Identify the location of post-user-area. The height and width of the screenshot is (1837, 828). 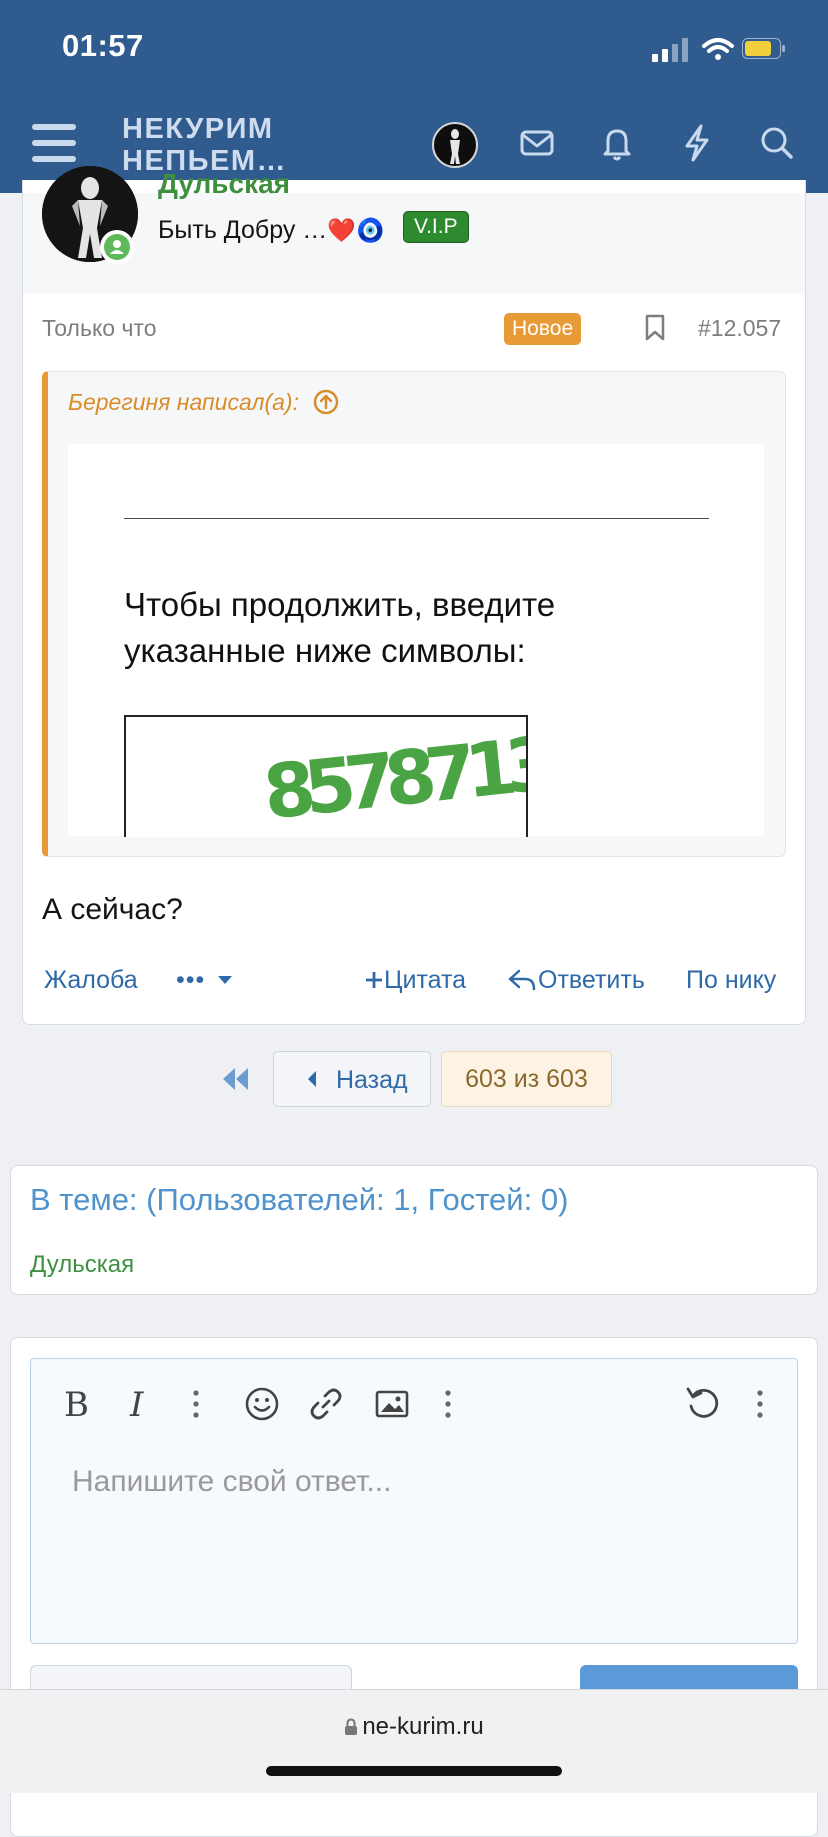
(414, 243).